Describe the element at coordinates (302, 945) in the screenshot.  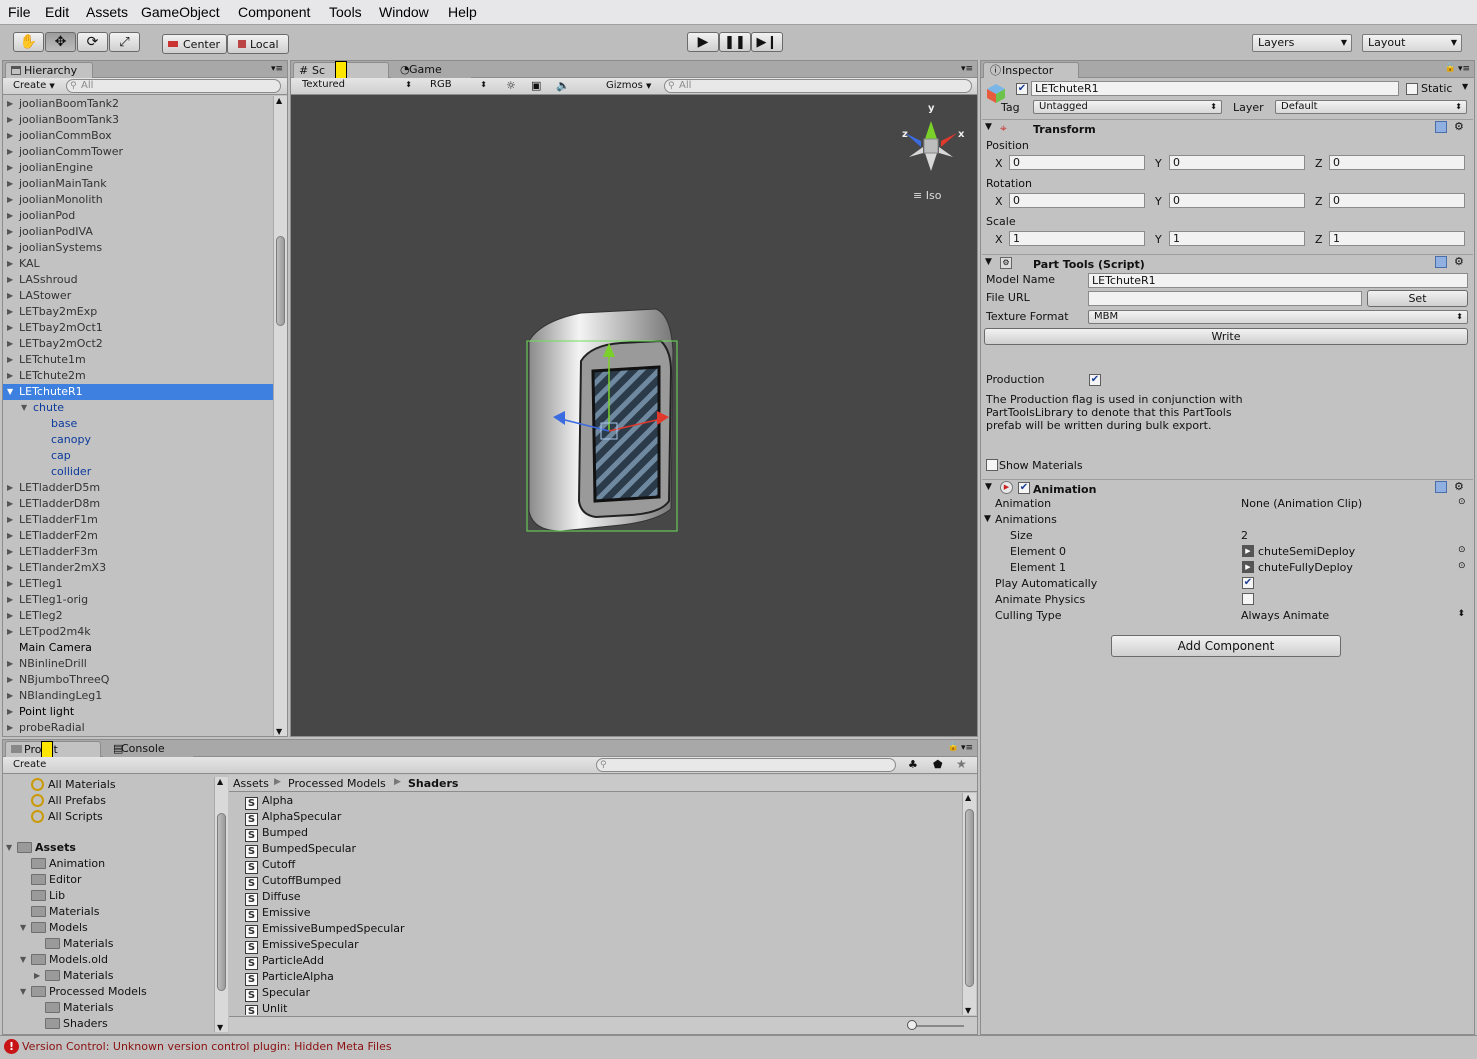
I see `shader-file-item: S EmissiveSpecular` at that location.